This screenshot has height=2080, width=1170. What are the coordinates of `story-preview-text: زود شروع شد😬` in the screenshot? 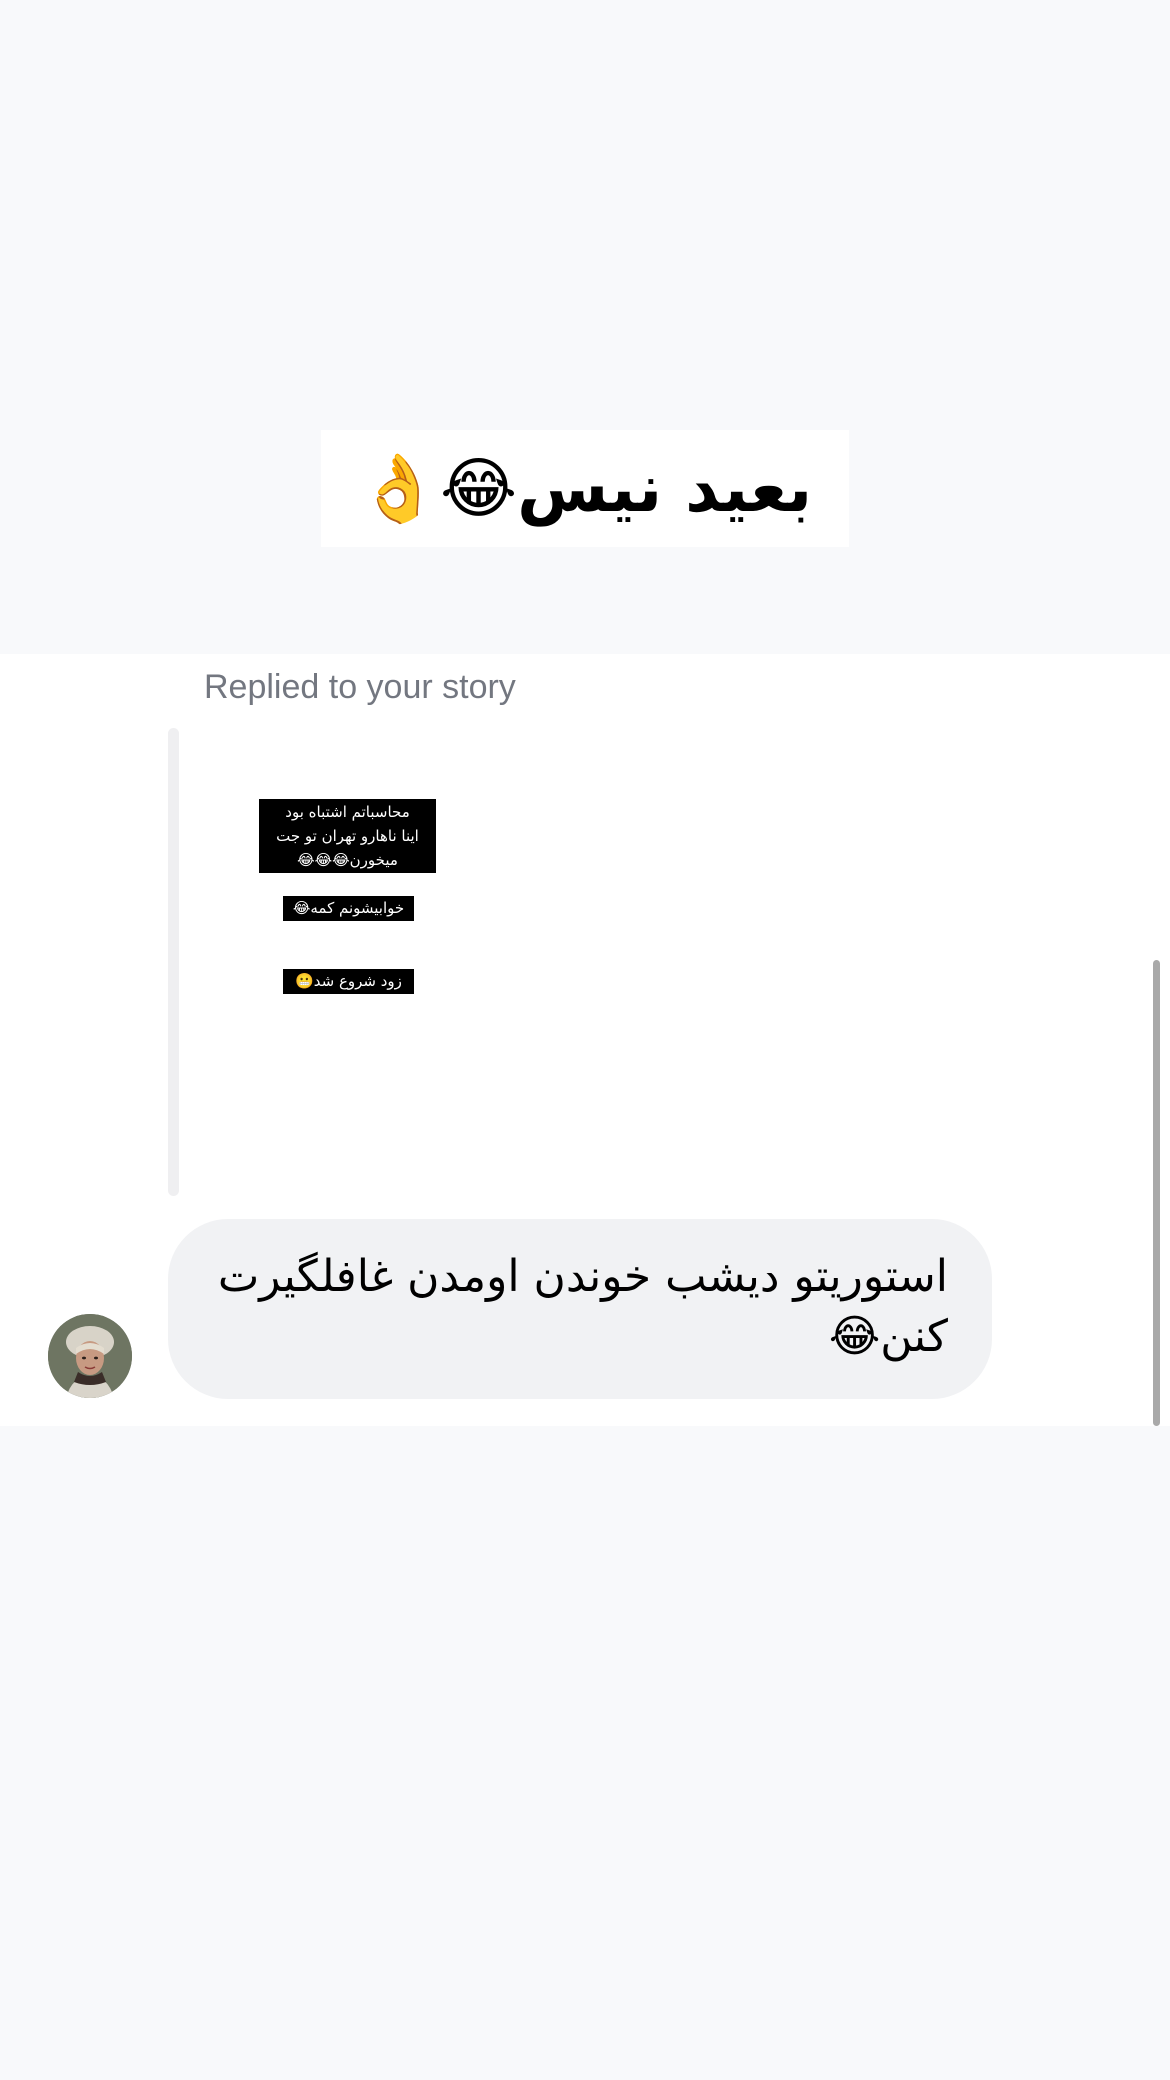 It's located at (348, 981).